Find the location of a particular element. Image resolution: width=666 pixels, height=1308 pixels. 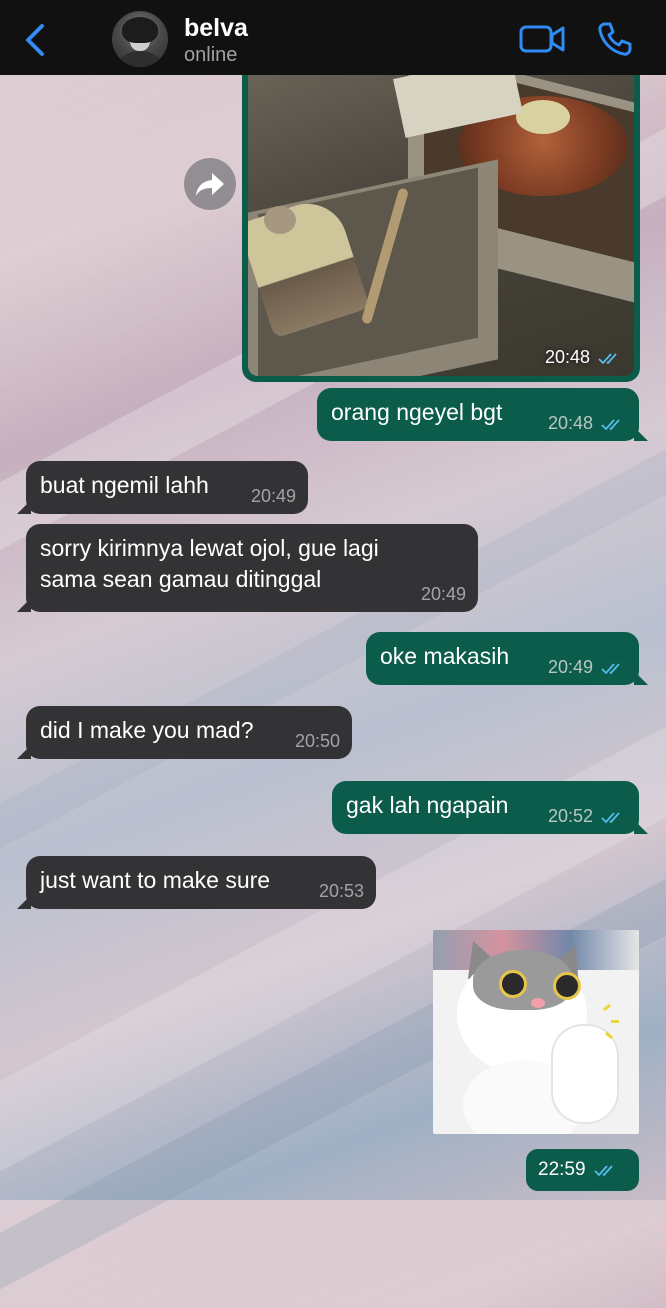

cat-nose is located at coordinates (538, 1003).